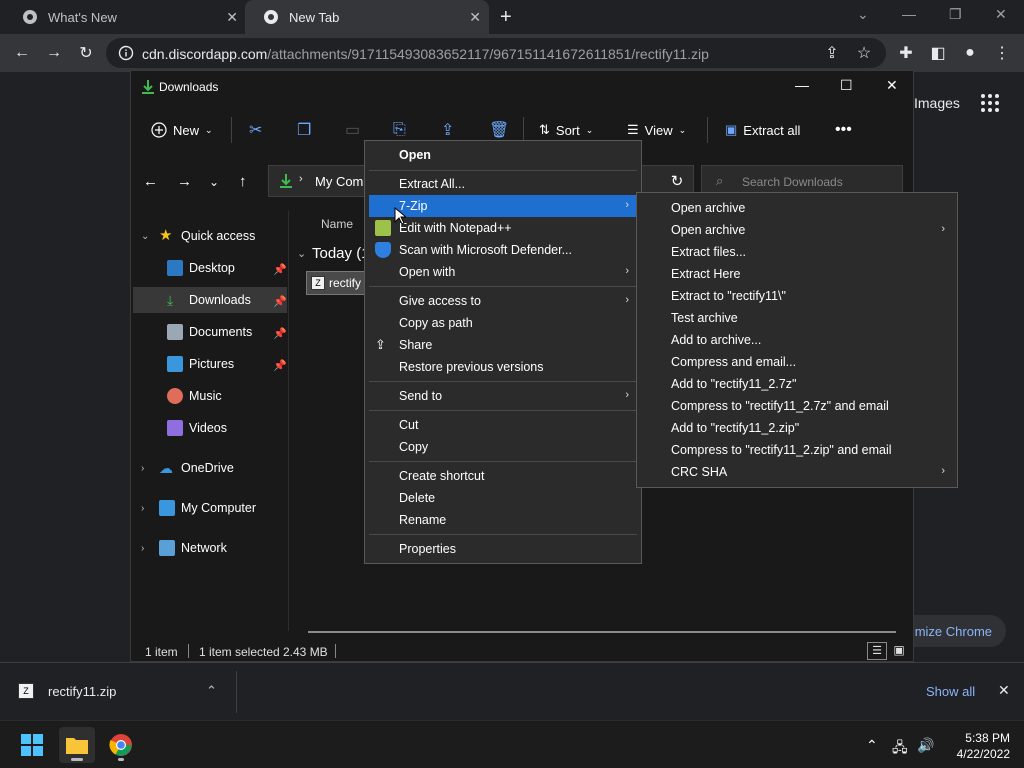  Describe the element at coordinates (990, 103) in the screenshot. I see `apps-grid-icon` at that location.